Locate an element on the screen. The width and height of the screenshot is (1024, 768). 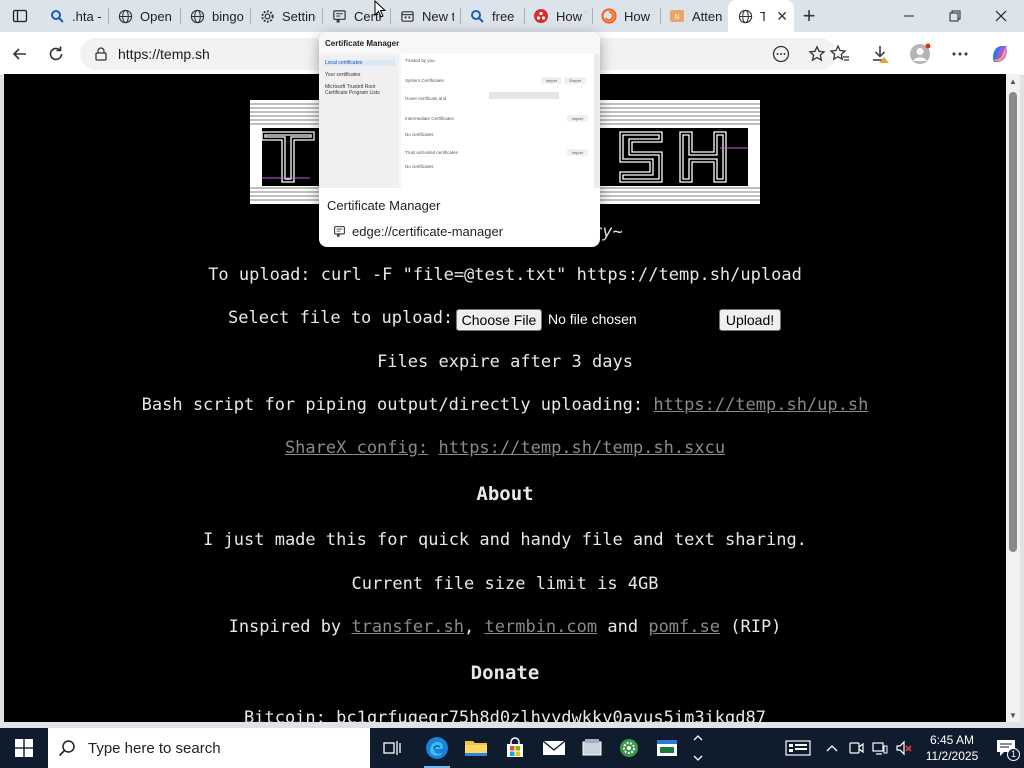
tab-new-tab: New ta is located at coordinates (425, 16).